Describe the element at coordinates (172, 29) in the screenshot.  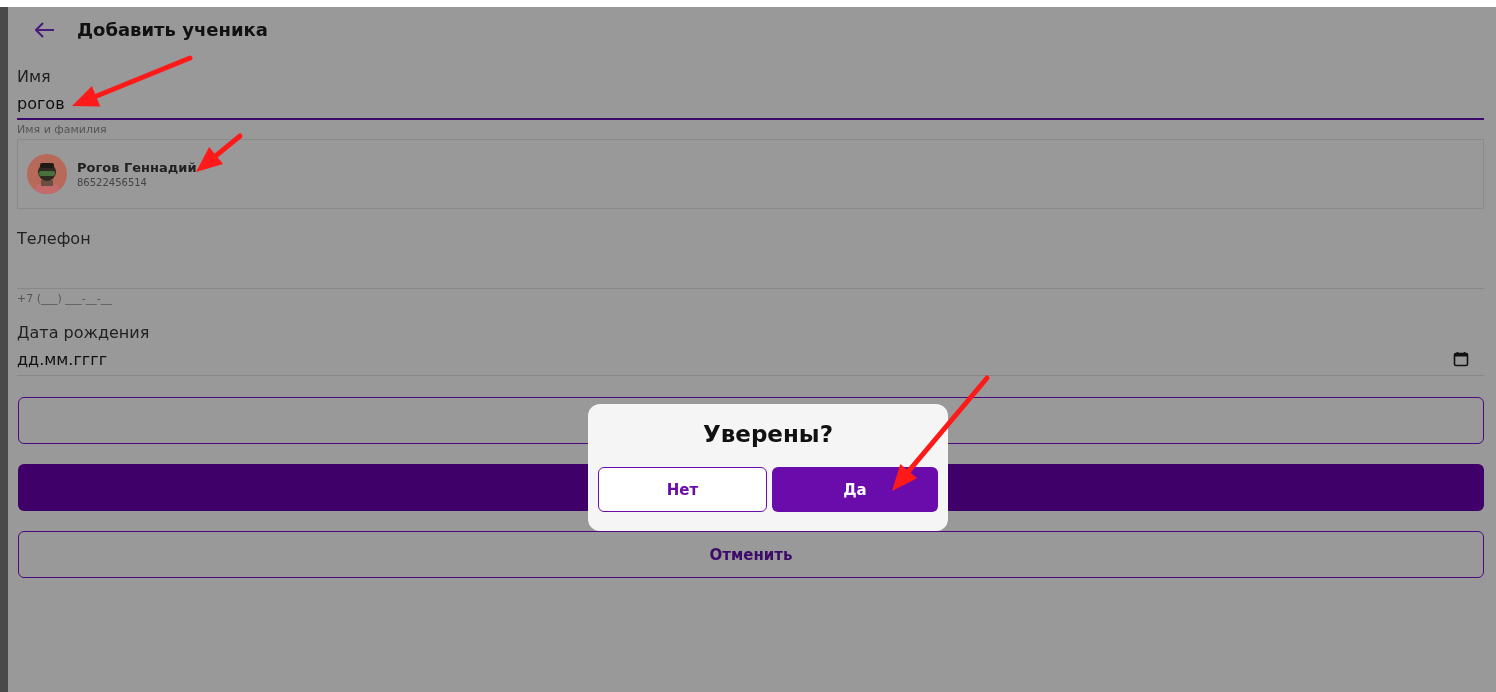
I see `page-title: Добавить ученика` at that location.